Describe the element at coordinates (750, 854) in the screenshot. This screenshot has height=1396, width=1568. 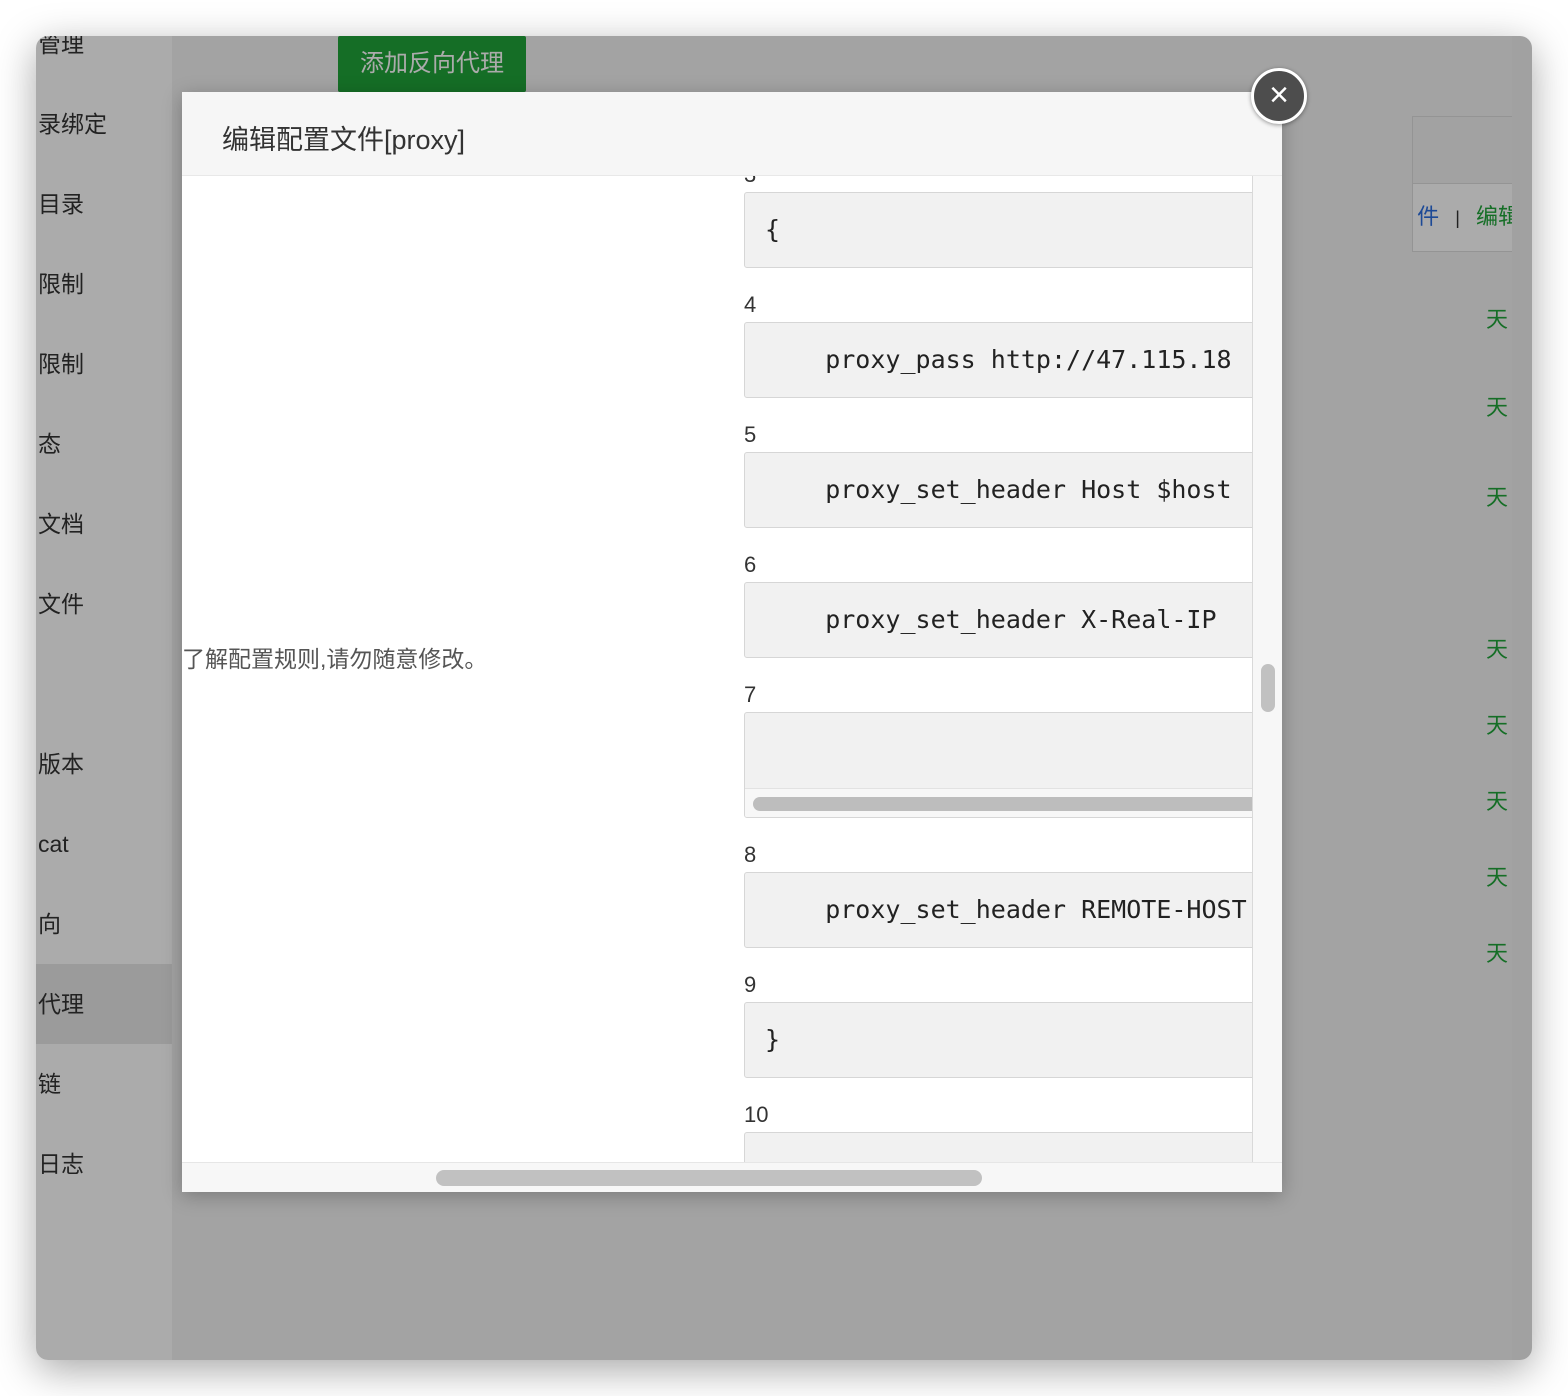
I see `line-number: 8` at that location.